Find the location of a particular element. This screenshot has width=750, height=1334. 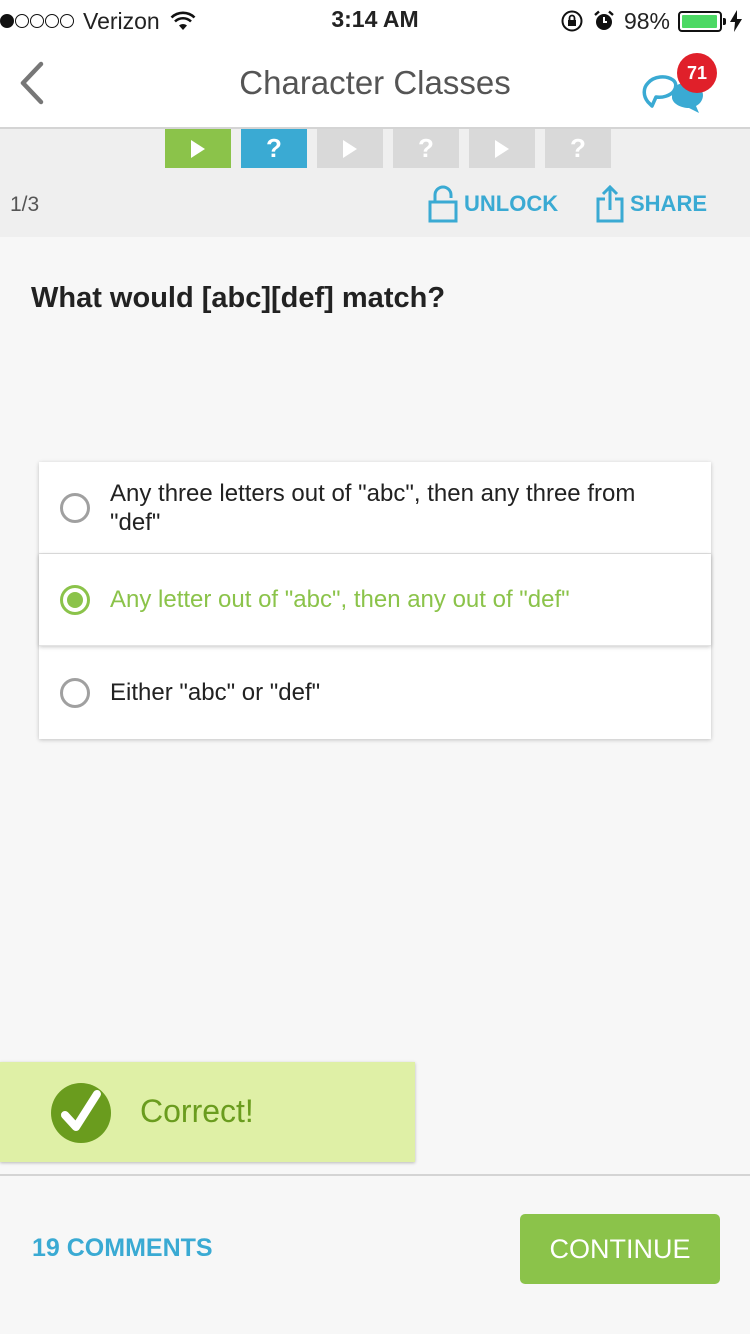

page-title: Character Classes is located at coordinates (375, 82).